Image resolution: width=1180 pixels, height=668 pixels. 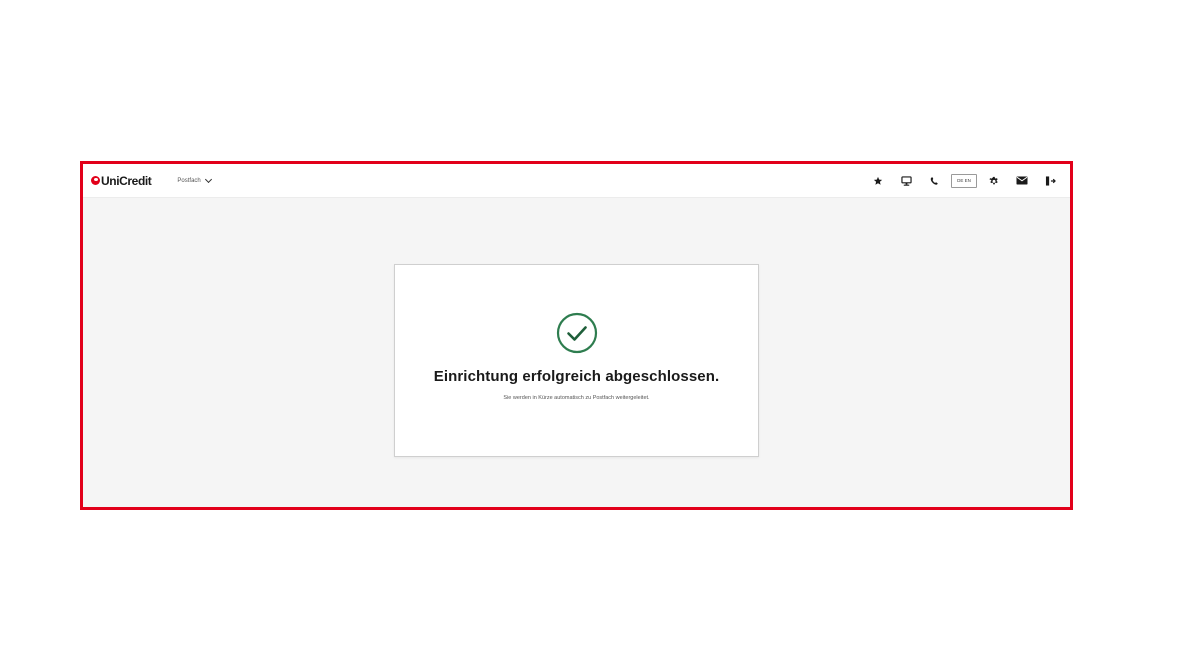 I want to click on screen-button, so click(x=906, y=181).